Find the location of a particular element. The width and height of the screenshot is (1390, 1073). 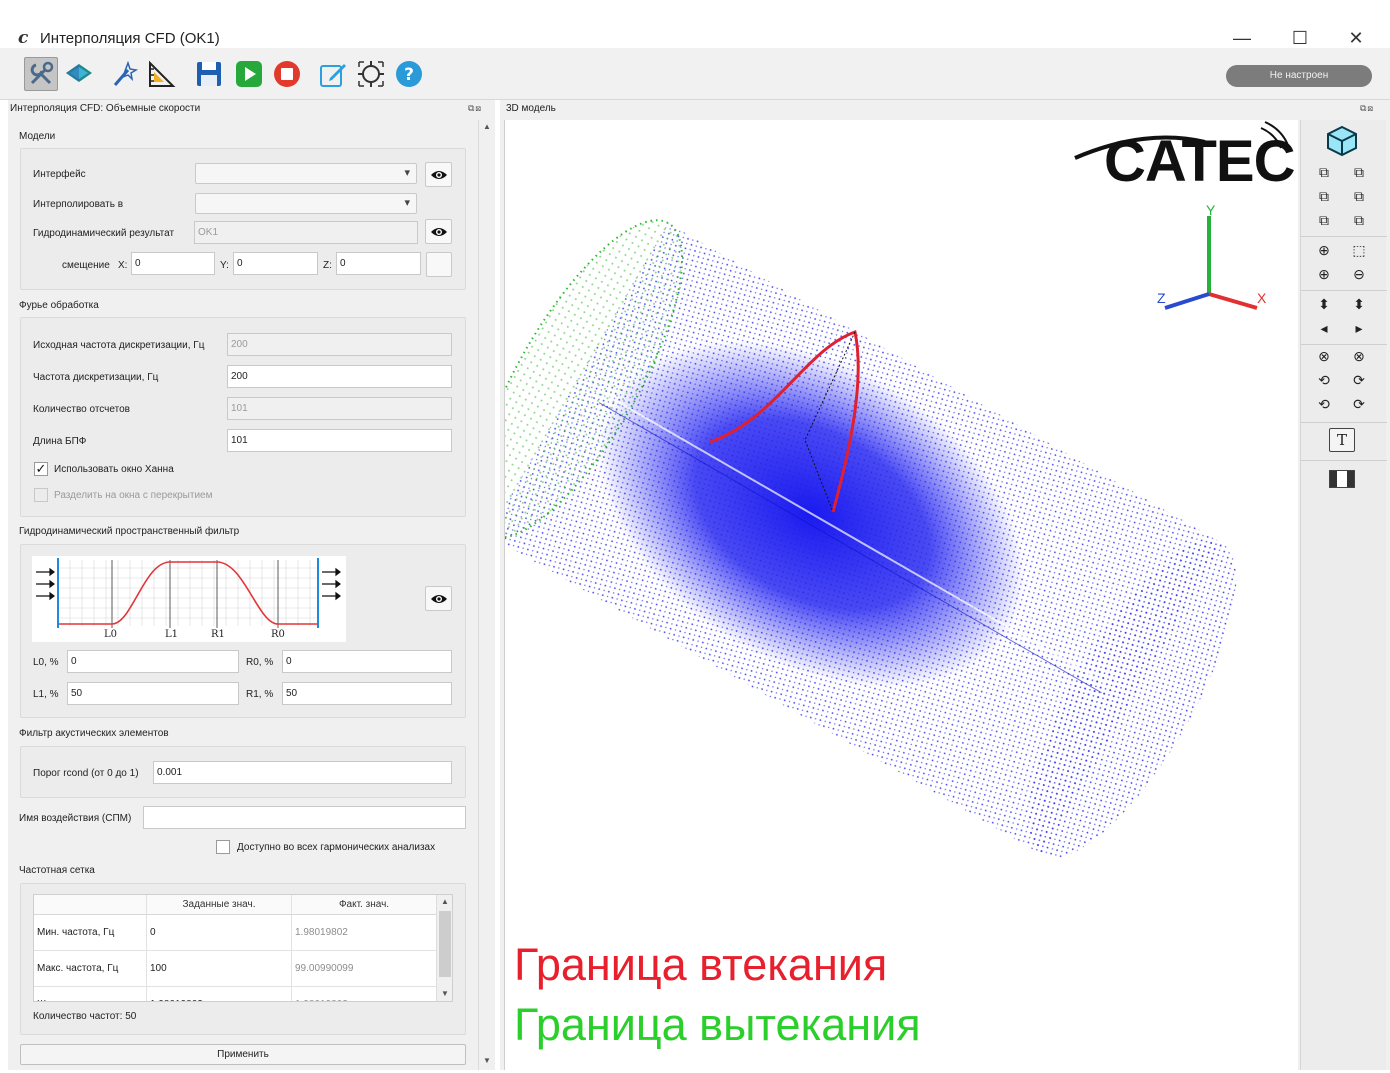

edit-button is located at coordinates (333, 74).